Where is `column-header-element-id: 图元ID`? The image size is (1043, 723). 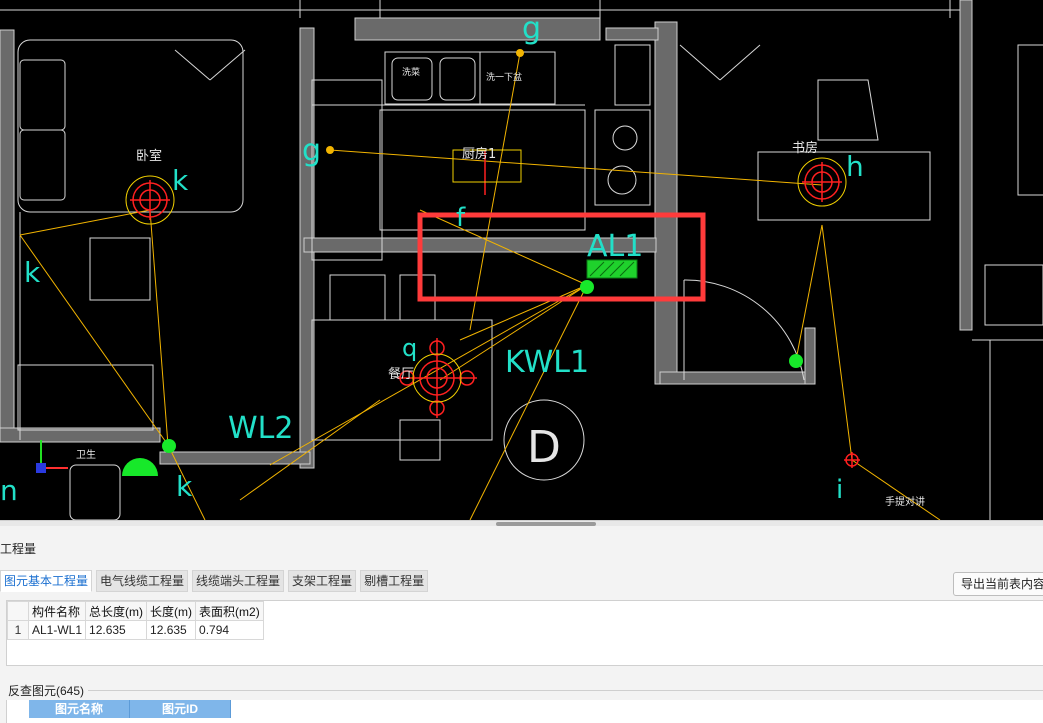
column-header-element-id: 图元ID is located at coordinates (180, 709).